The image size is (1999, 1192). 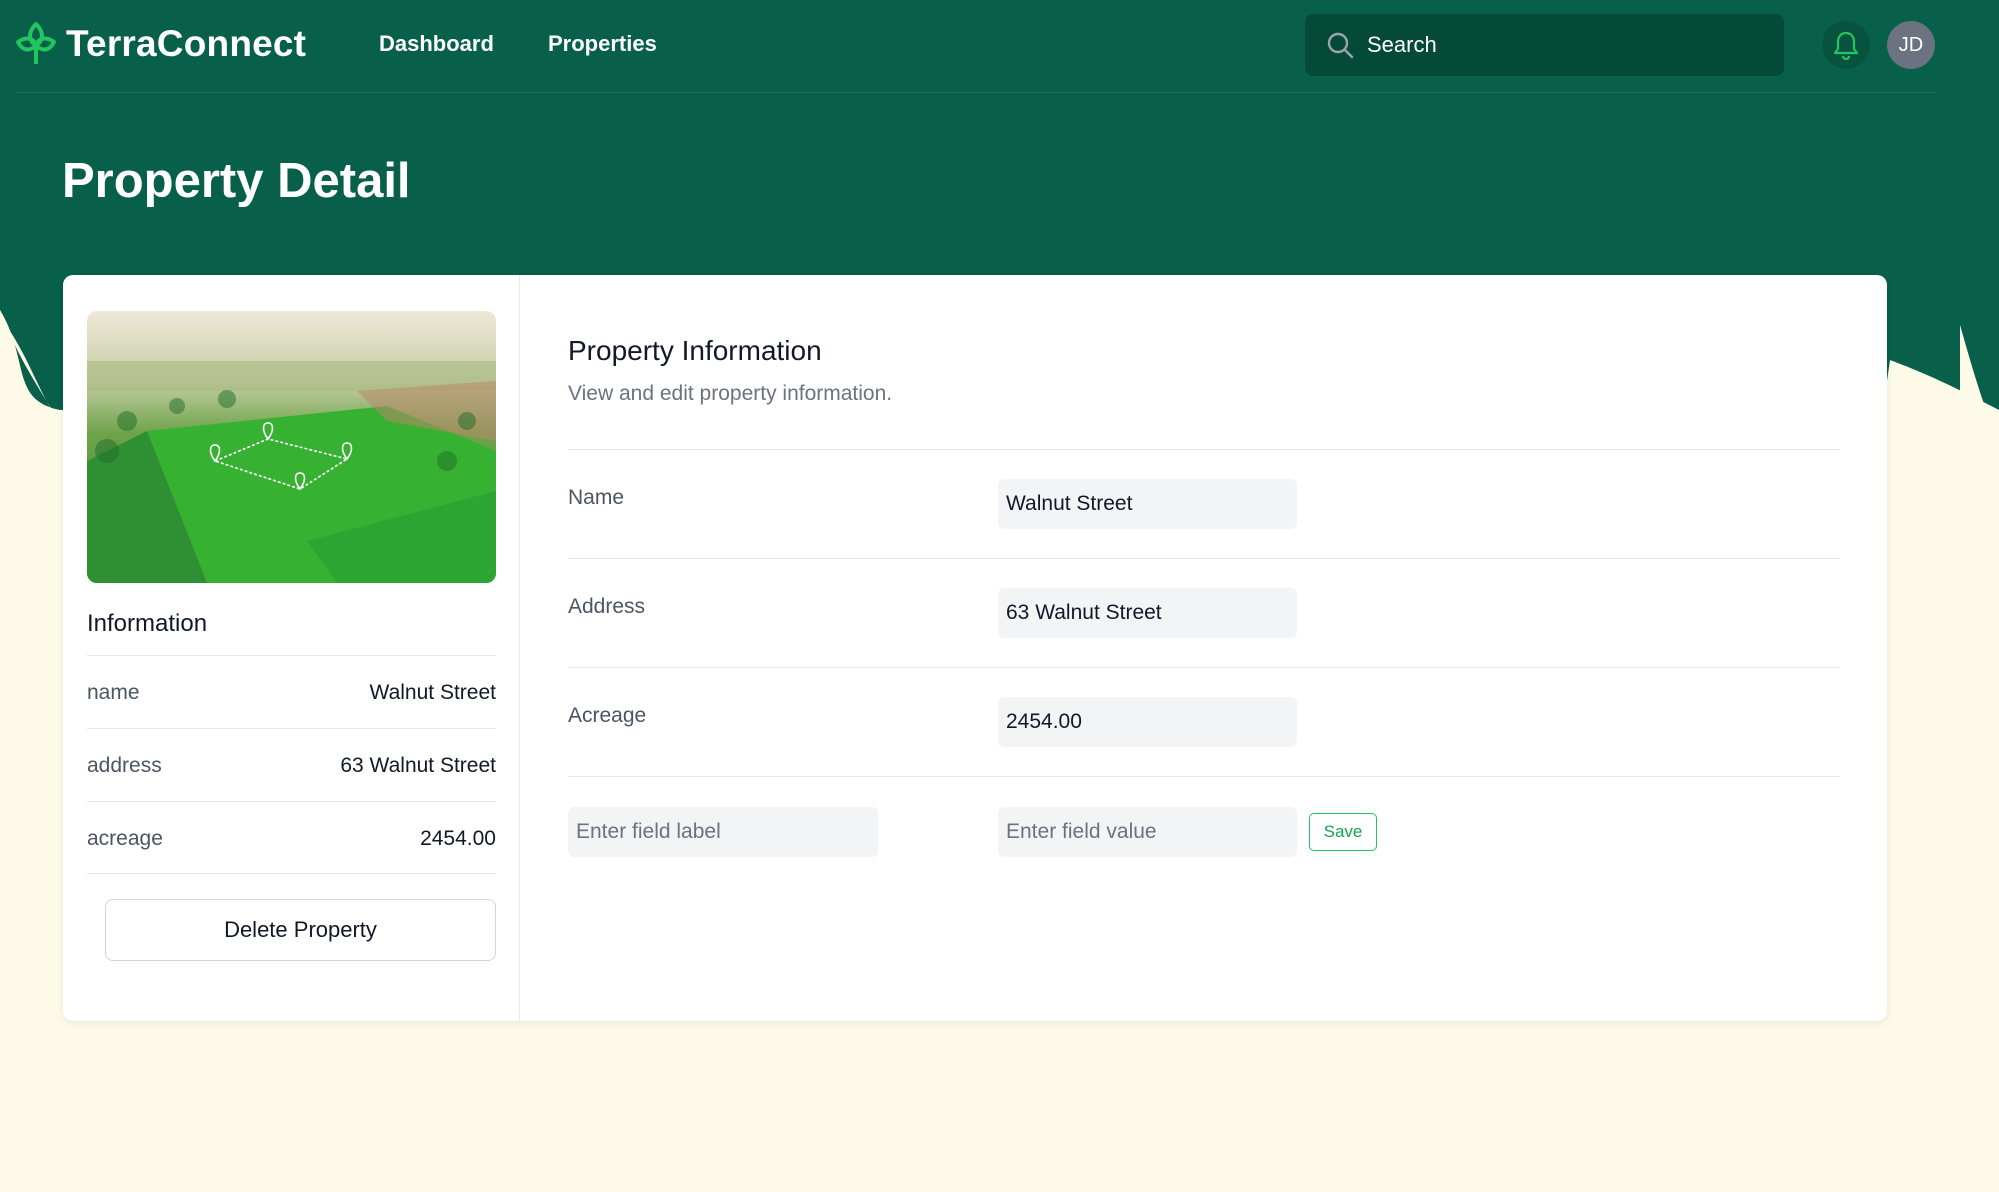 I want to click on nav-dashboard-link: Dashboard, so click(x=436, y=44).